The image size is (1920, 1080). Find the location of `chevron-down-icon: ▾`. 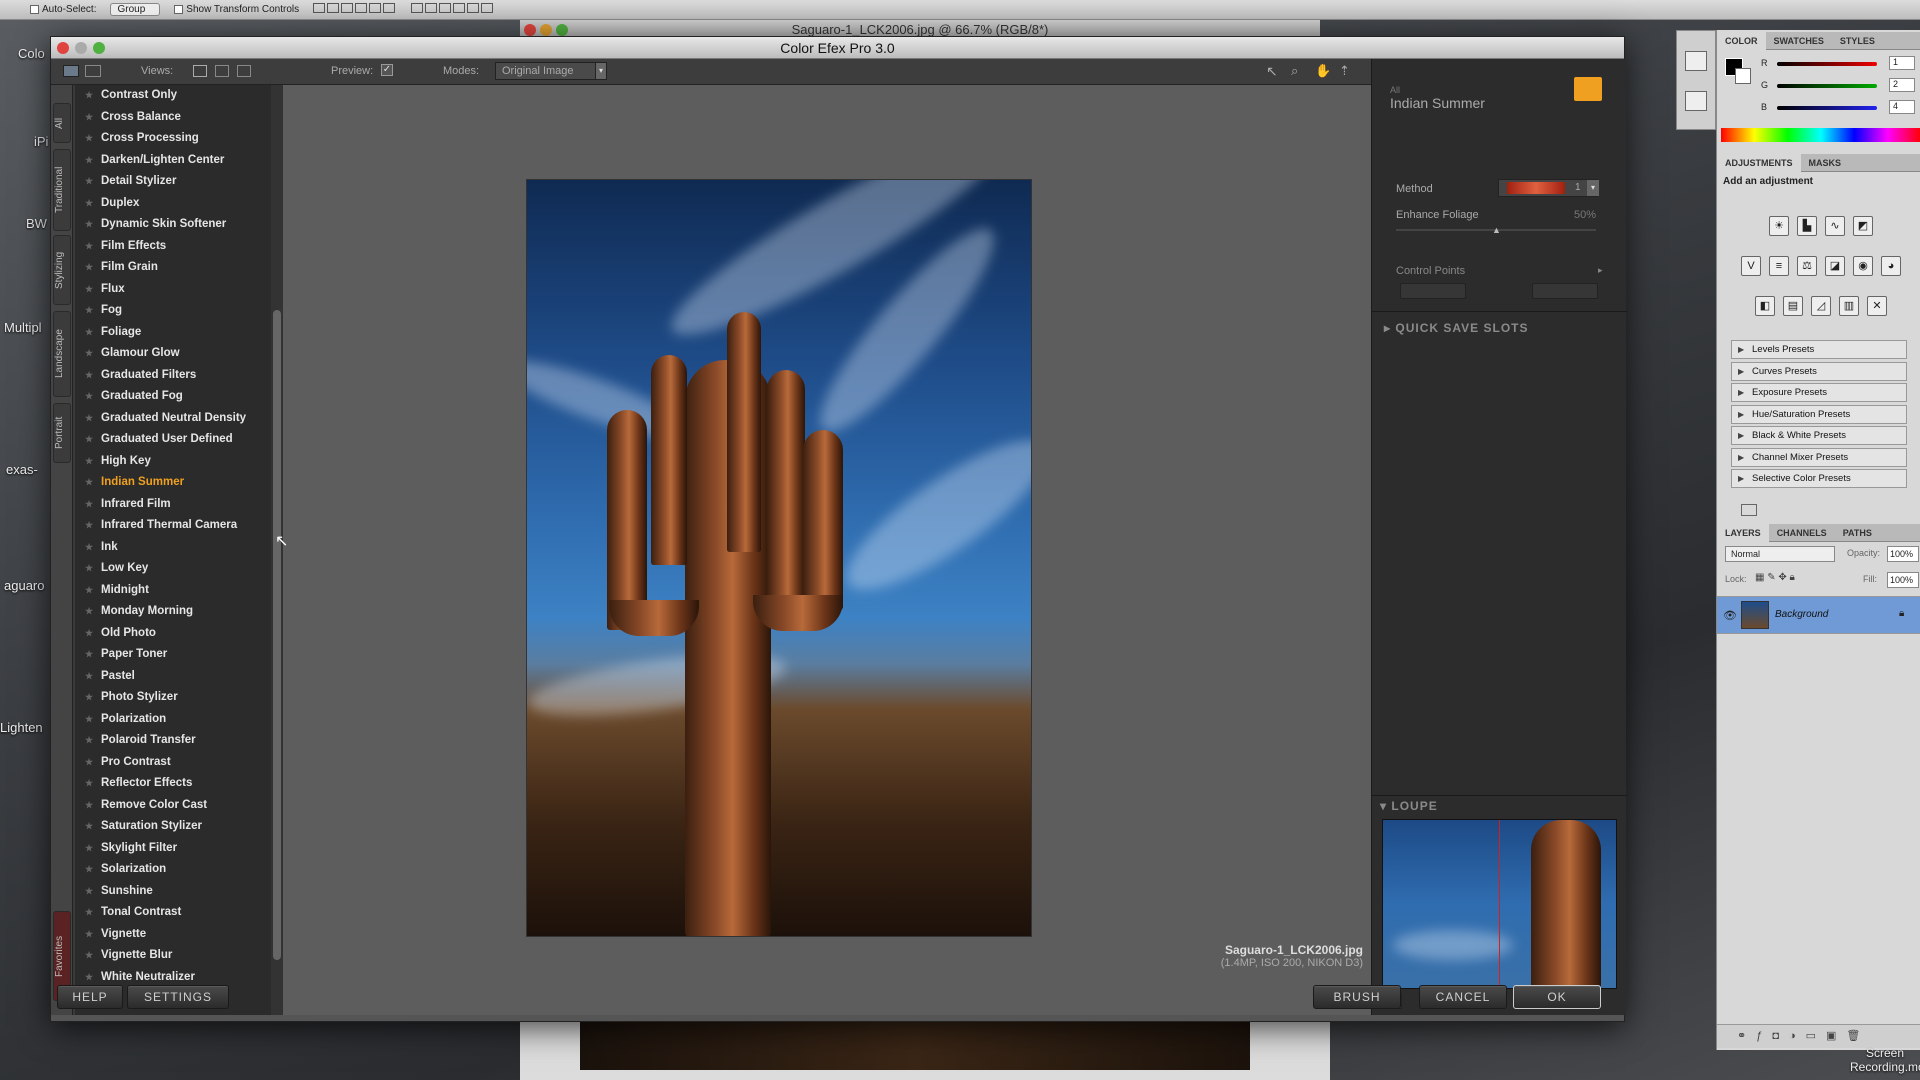

chevron-down-icon: ▾ is located at coordinates (601, 71).